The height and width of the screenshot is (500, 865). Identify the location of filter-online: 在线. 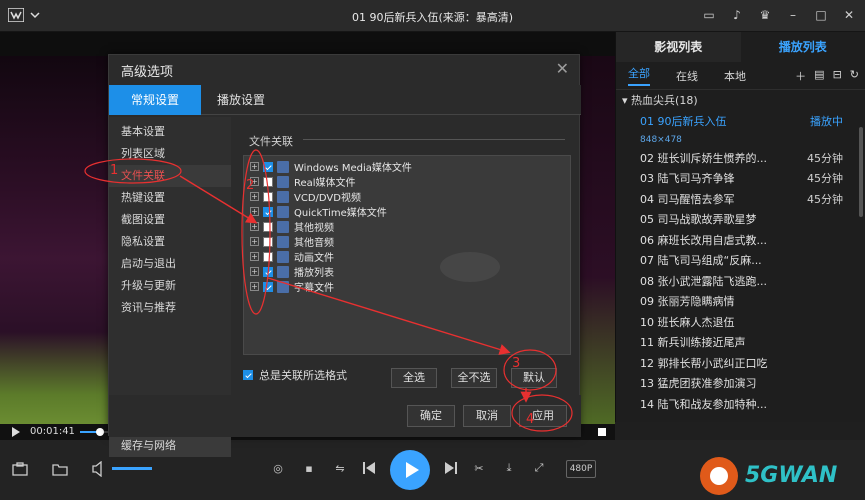
(687, 76).